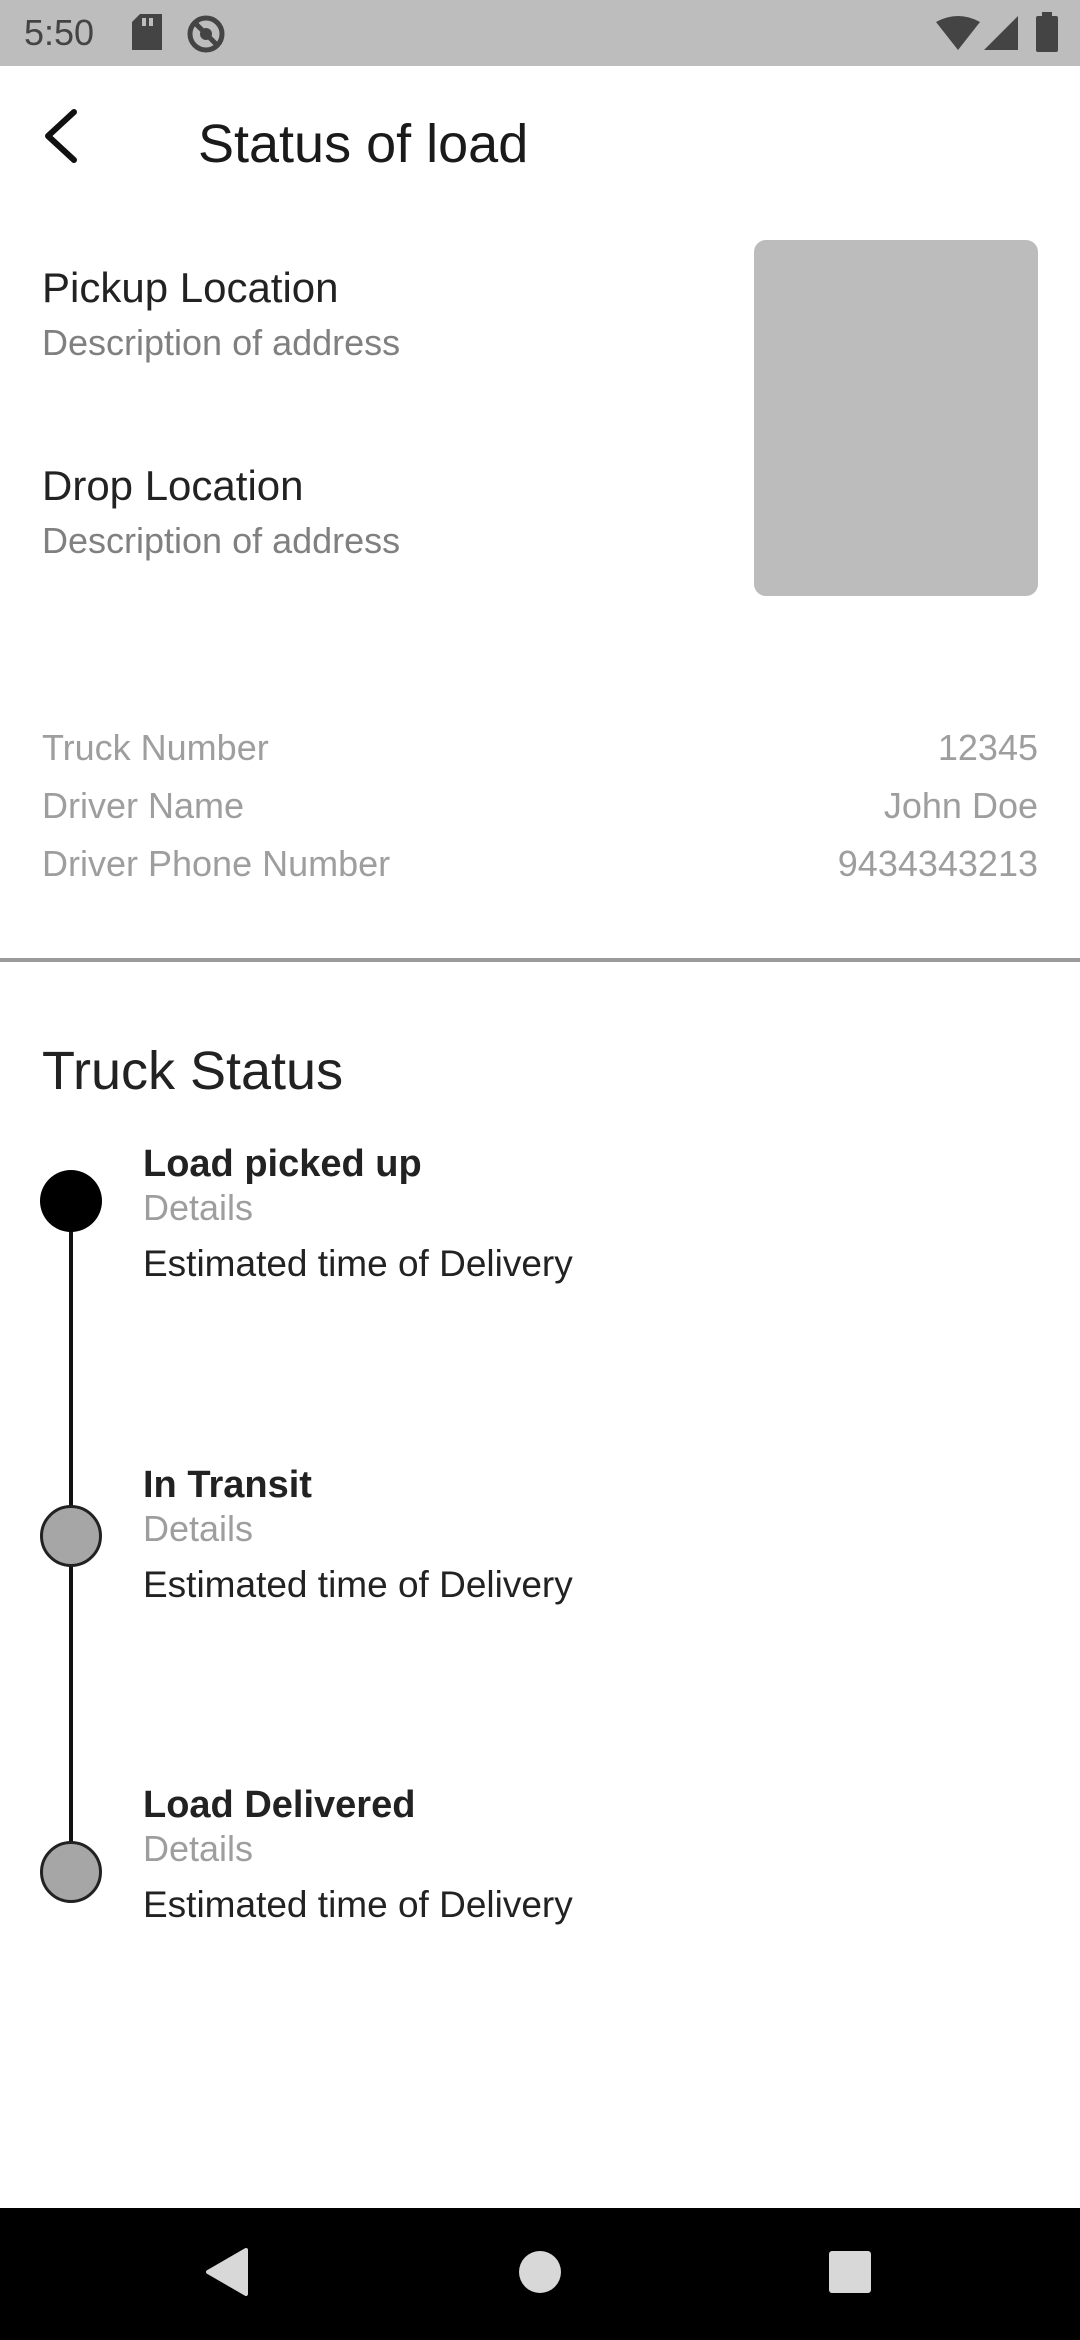 Image resolution: width=1080 pixels, height=2340 pixels. Describe the element at coordinates (1047, 34) in the screenshot. I see `battery-icon` at that location.